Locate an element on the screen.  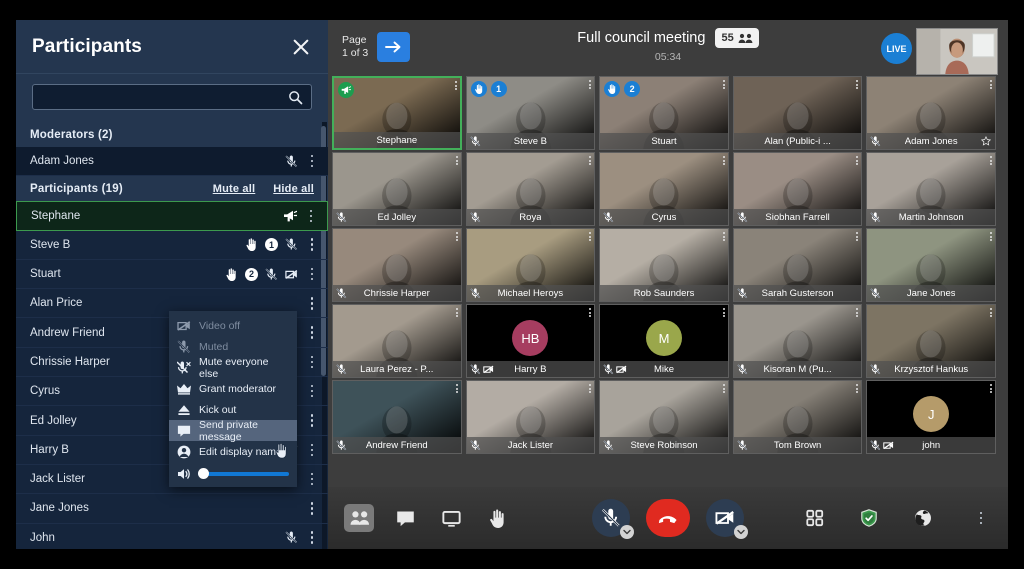
layout-button is located at coordinates (815, 518).